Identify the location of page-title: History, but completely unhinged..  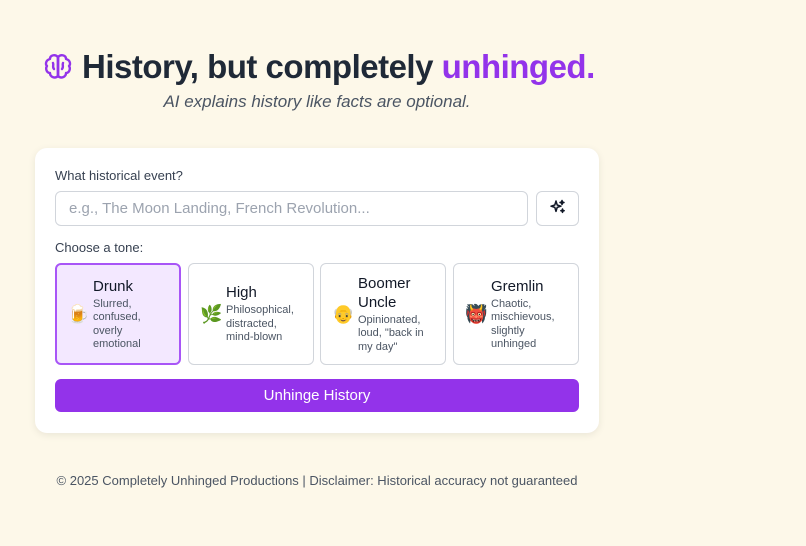
(338, 67).